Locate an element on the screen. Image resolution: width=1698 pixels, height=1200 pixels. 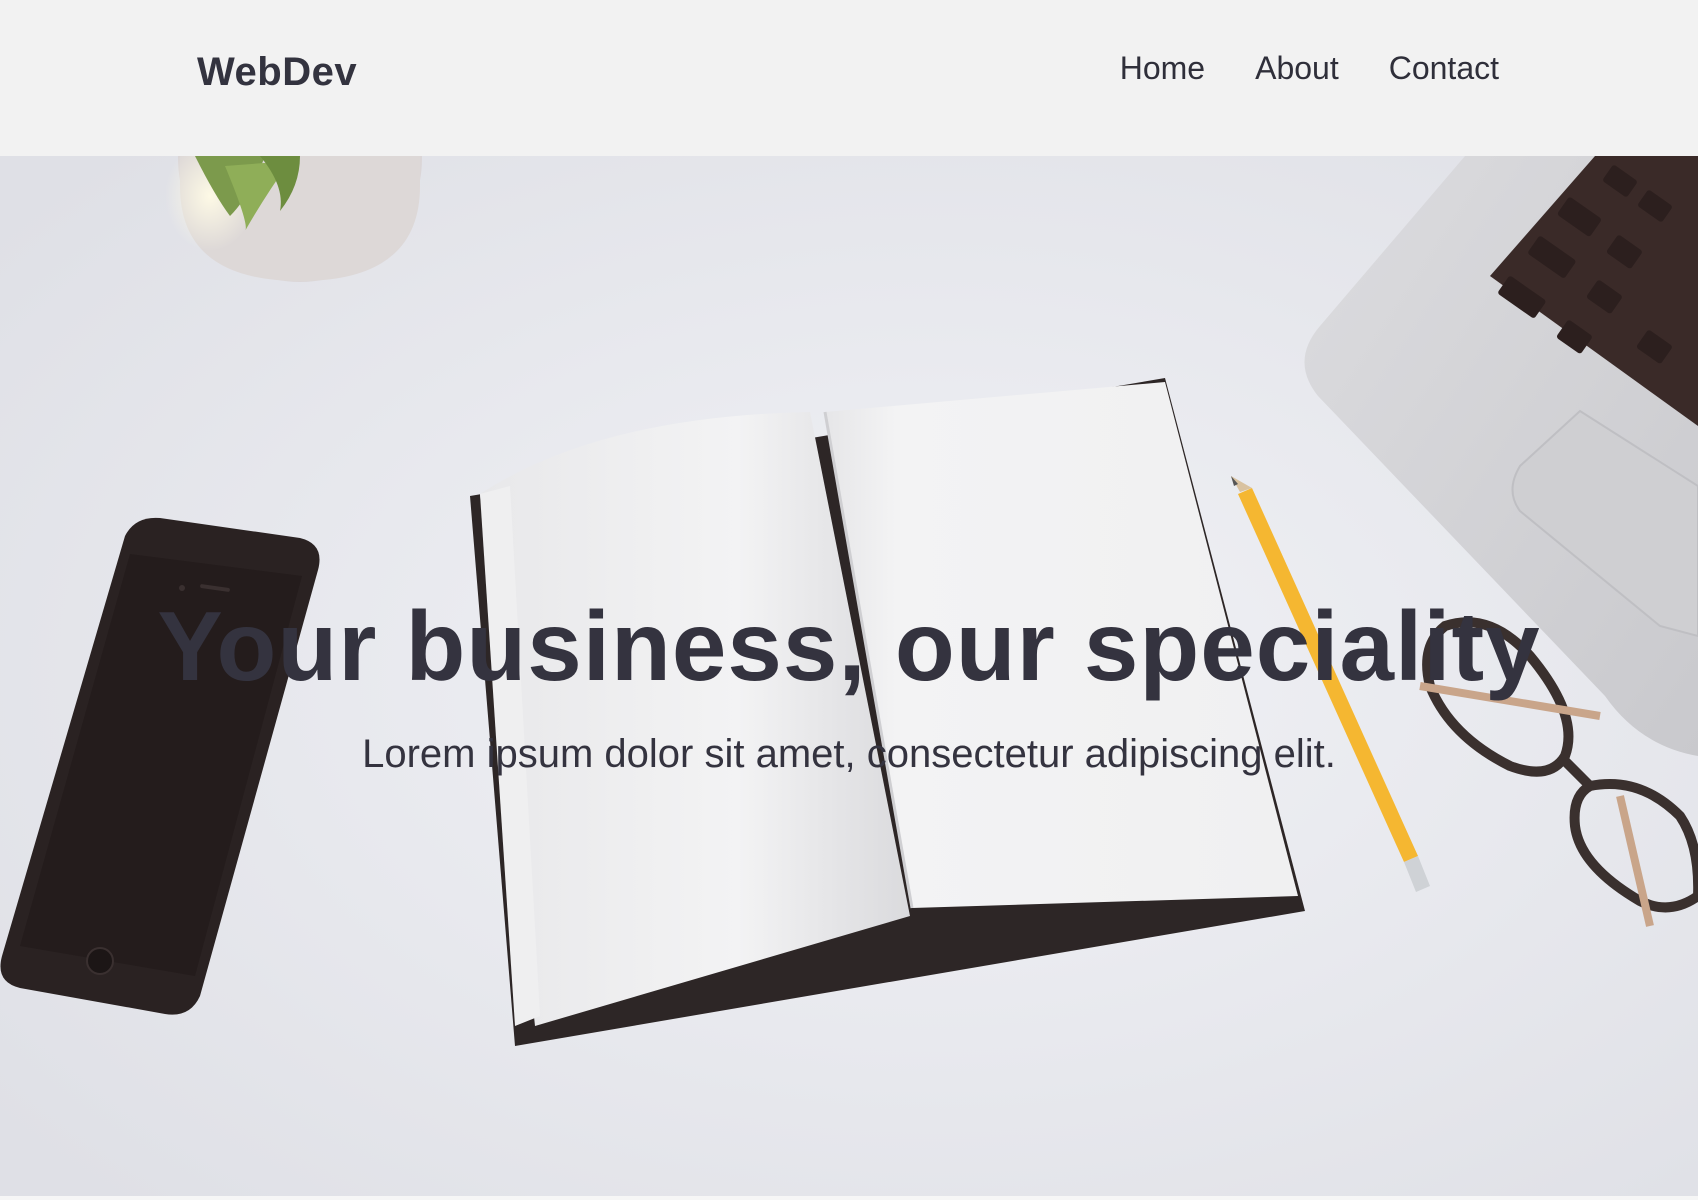
site-logo: WebDev is located at coordinates (277, 72).